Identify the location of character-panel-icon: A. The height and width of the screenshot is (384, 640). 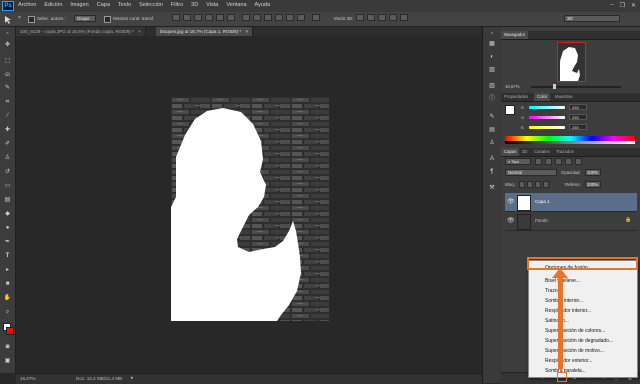
(492, 159).